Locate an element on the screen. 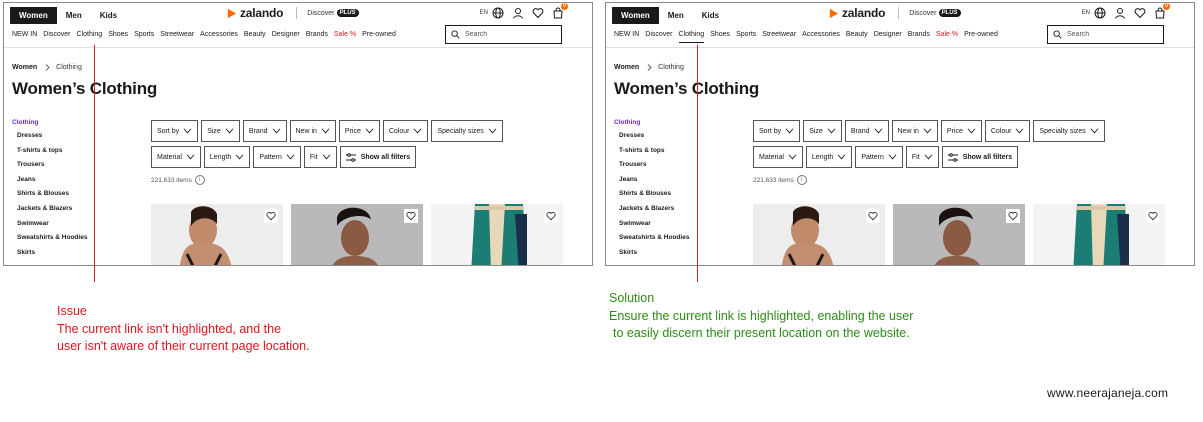  nav-link-clothing-current: Clothing is located at coordinates (691, 37).